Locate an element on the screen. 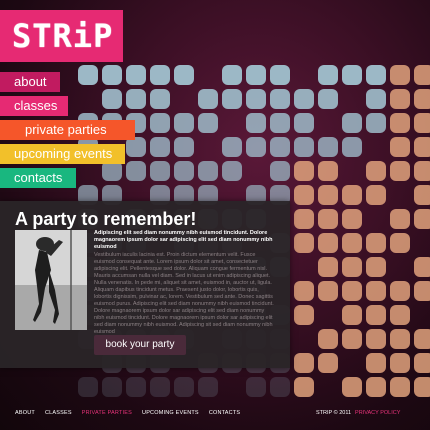 The height and width of the screenshot is (430, 430). nav-item-contacts: contacts is located at coordinates (38, 178).